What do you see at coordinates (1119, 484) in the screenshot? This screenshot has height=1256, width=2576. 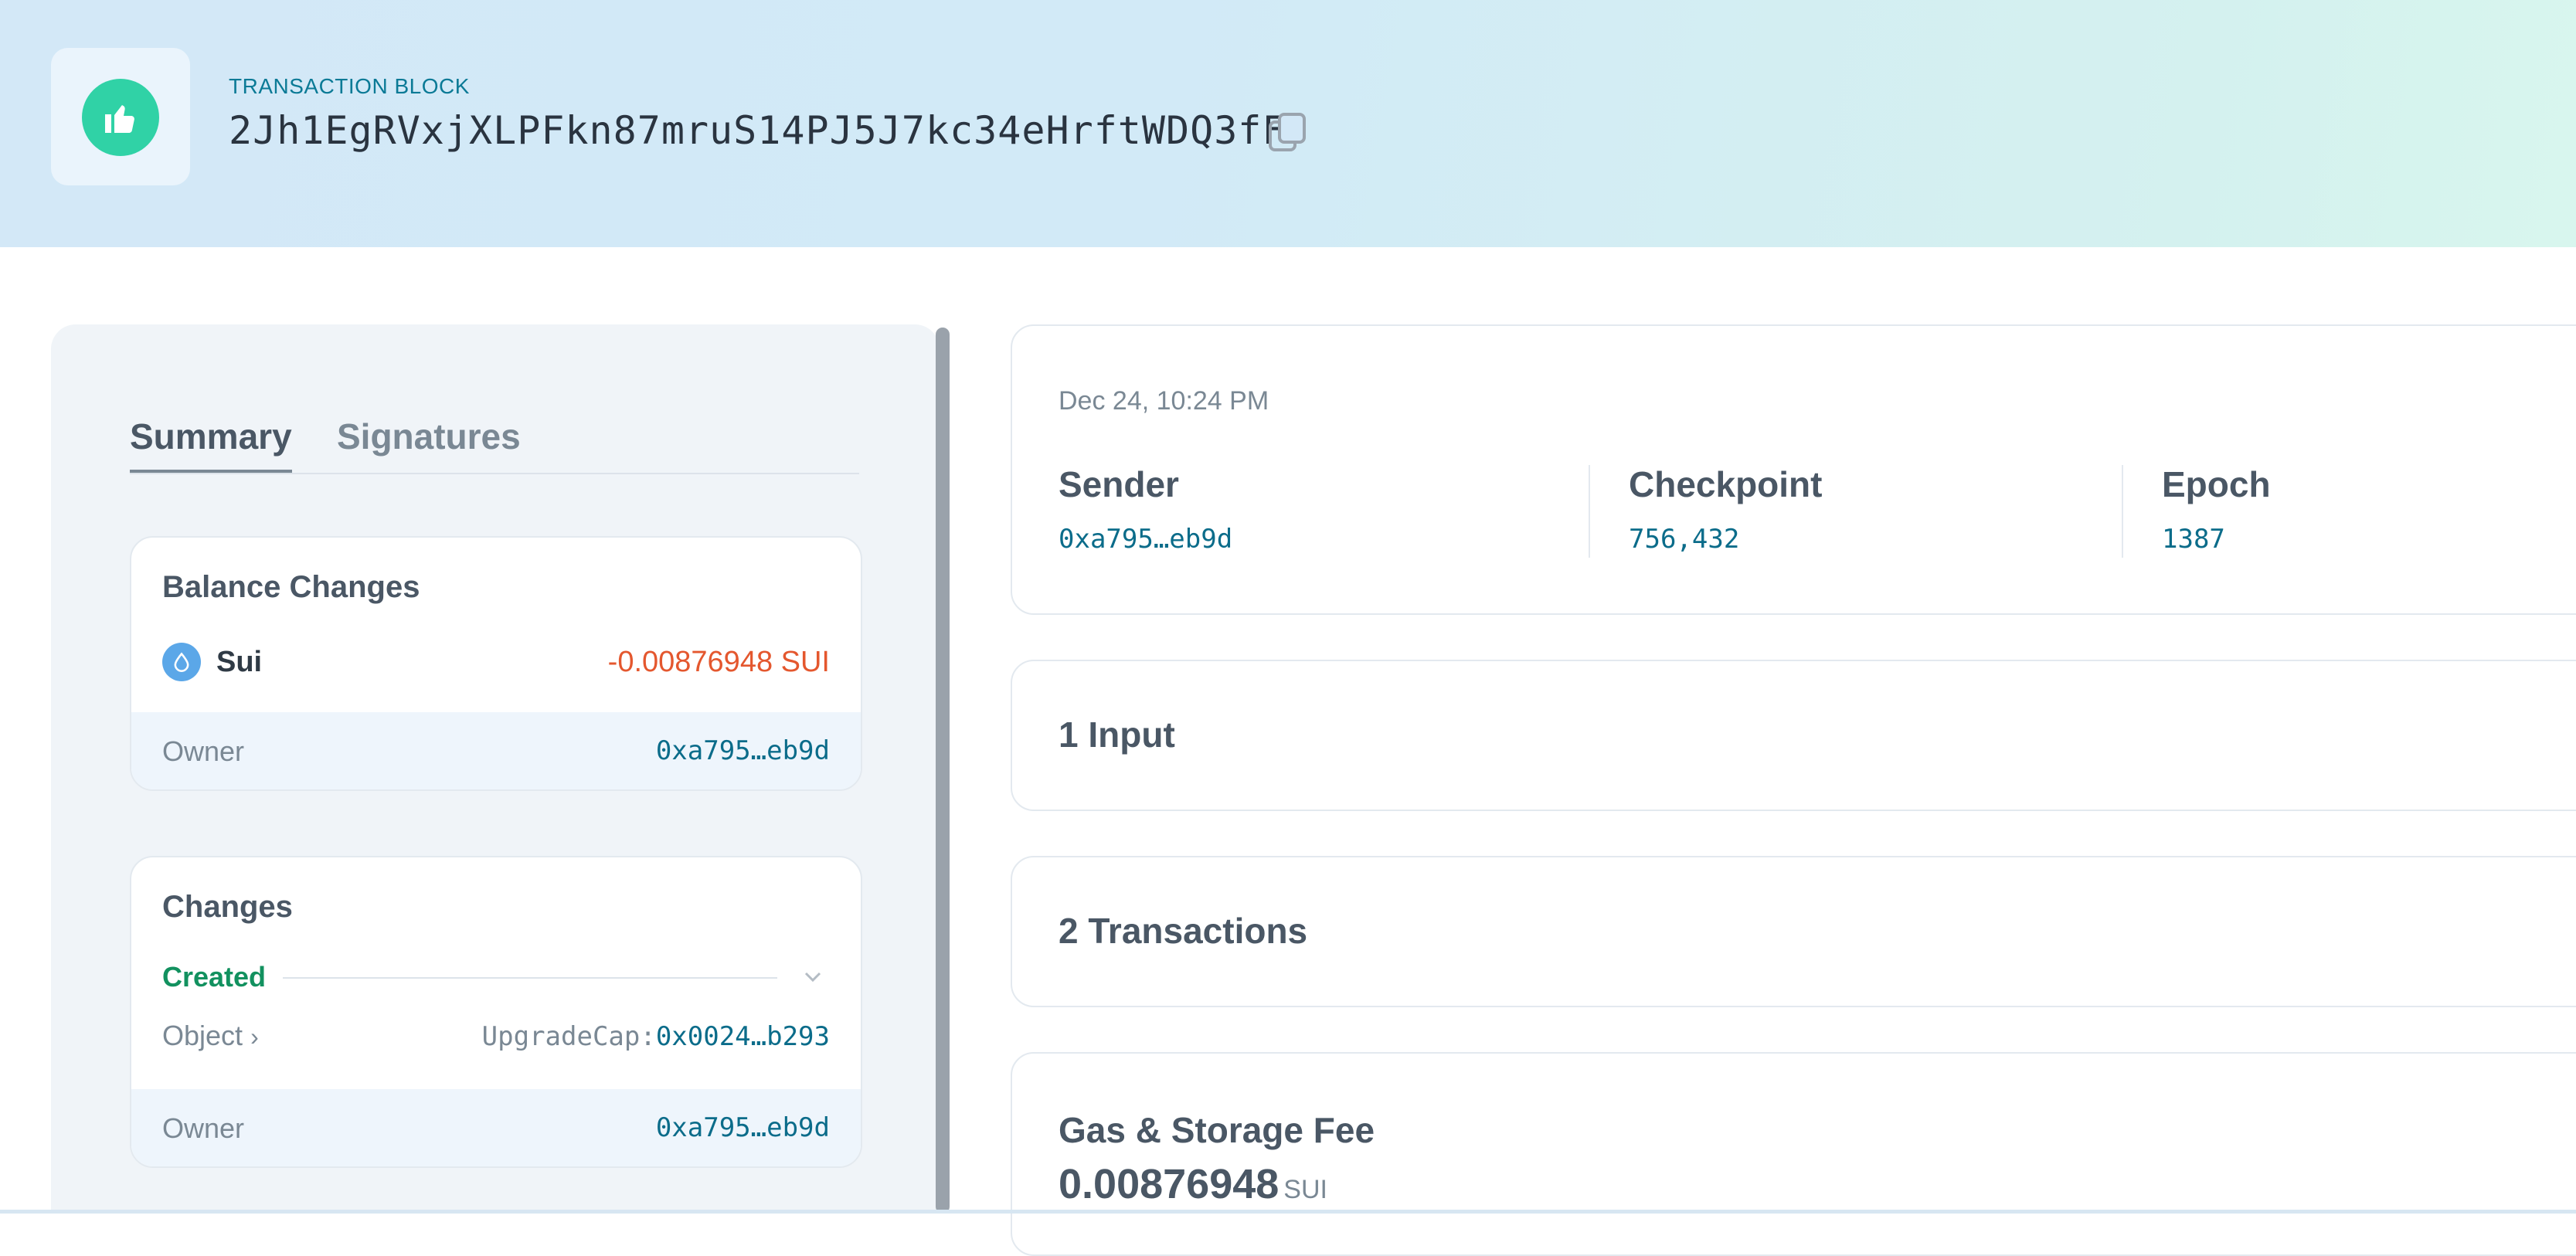 I see `sender-label: Sender` at bounding box center [1119, 484].